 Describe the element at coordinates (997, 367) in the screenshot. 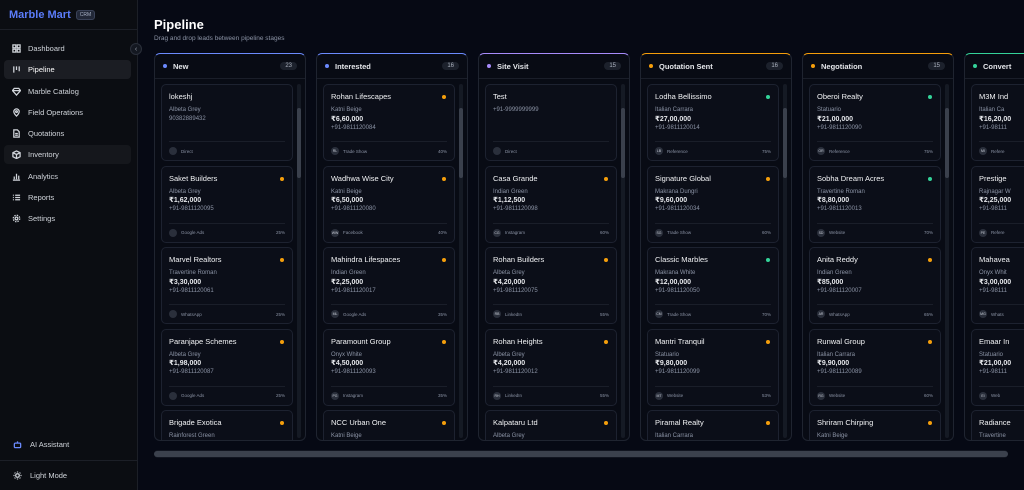

I see `lead-card: Emaar In Statuario ₹21,00,00 +91-98111 EI Web` at that location.